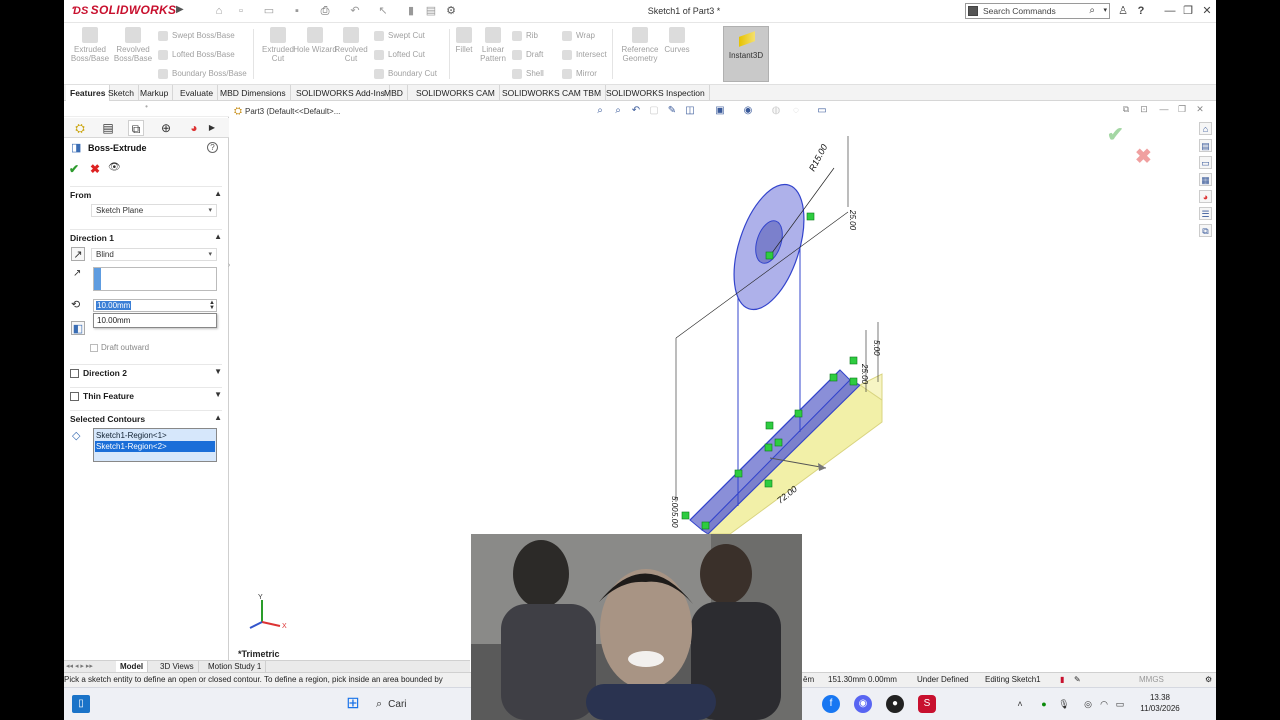 The image size is (1280, 720). What do you see at coordinates (527, 54) in the screenshot?
I see `draft-button: Draft` at bounding box center [527, 54].